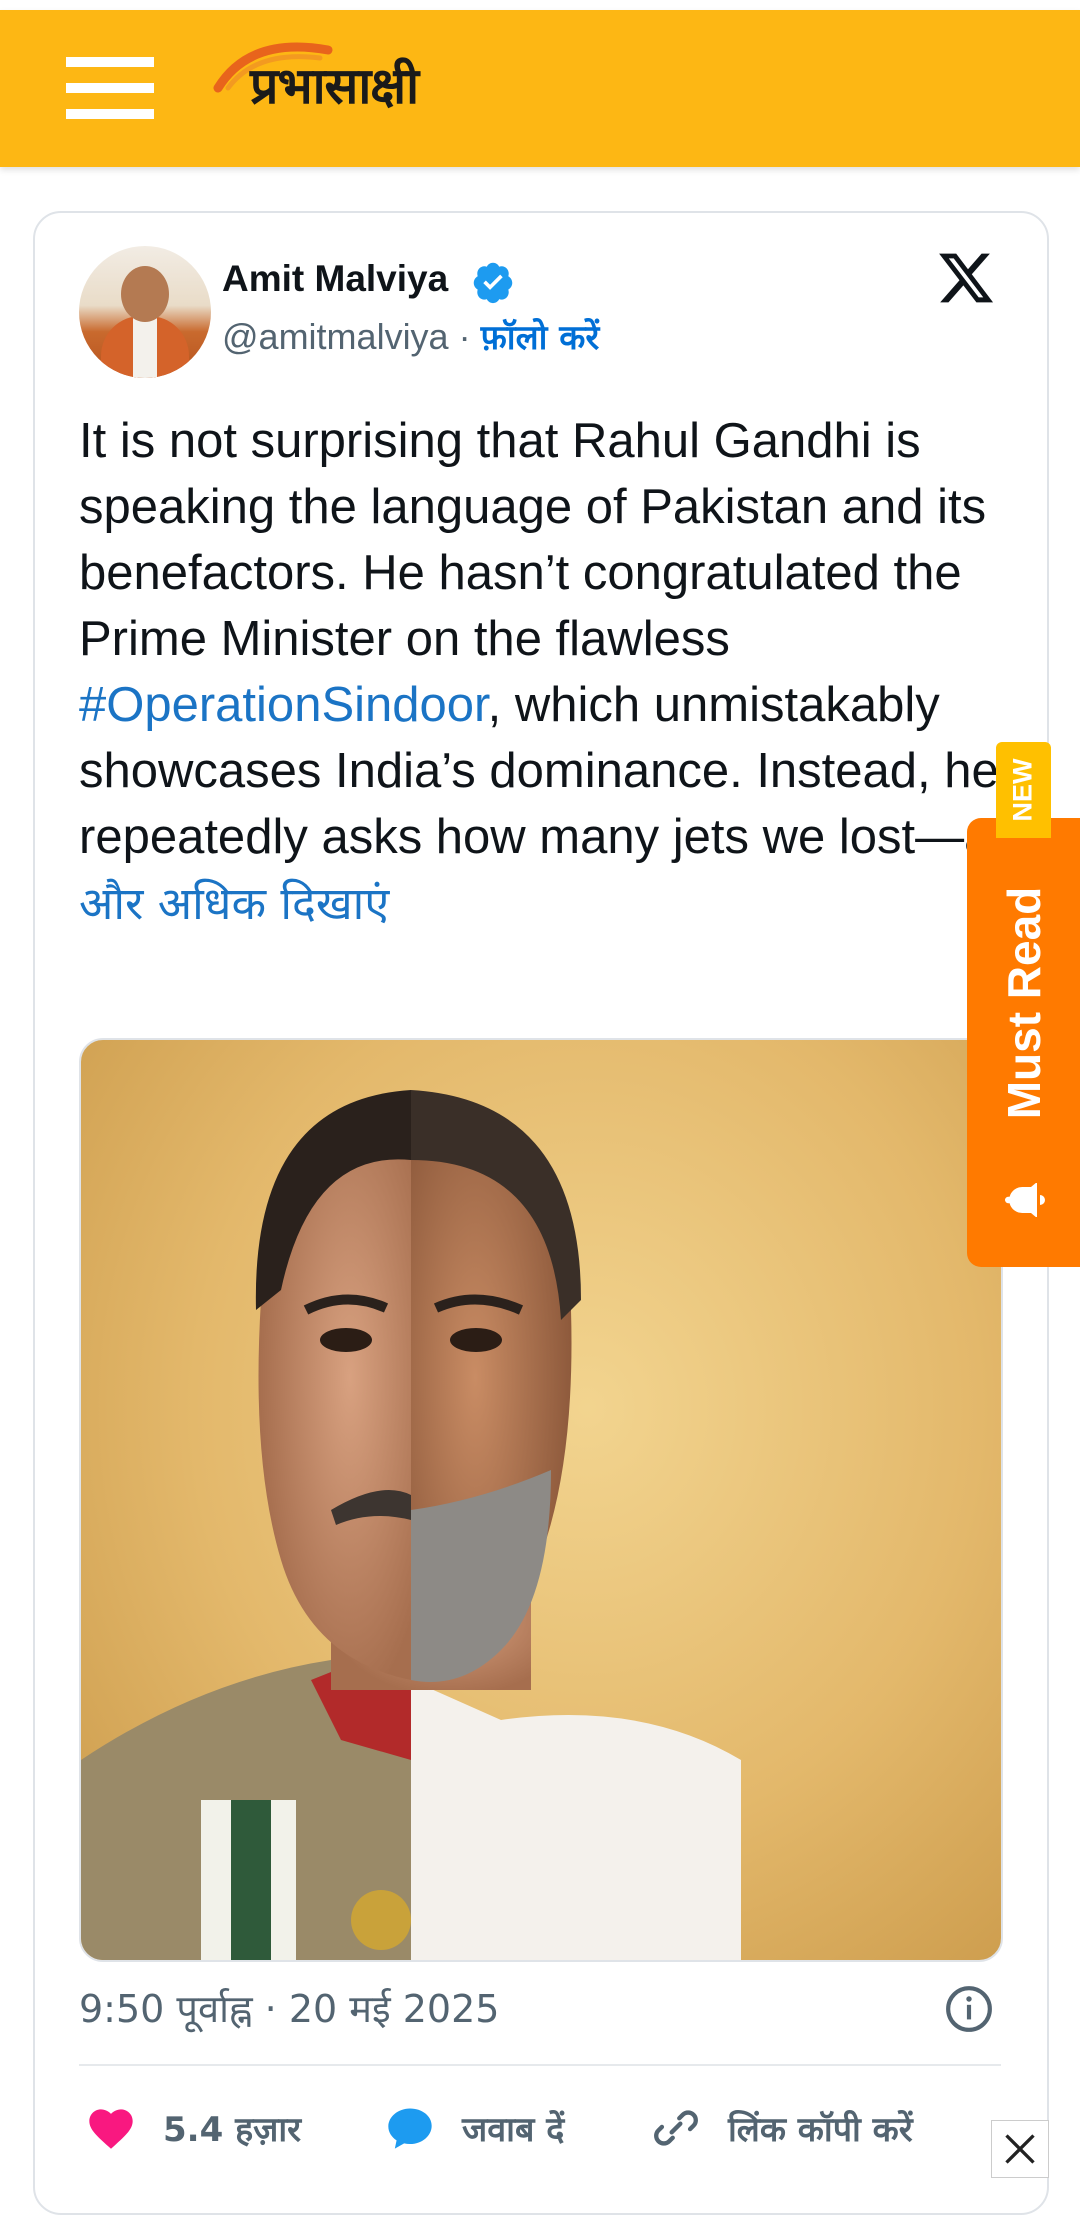 This screenshot has width=1080, height=2215. Describe the element at coordinates (283, 705) in the screenshot. I see `hashtag-link: #OperationSindoor` at that location.